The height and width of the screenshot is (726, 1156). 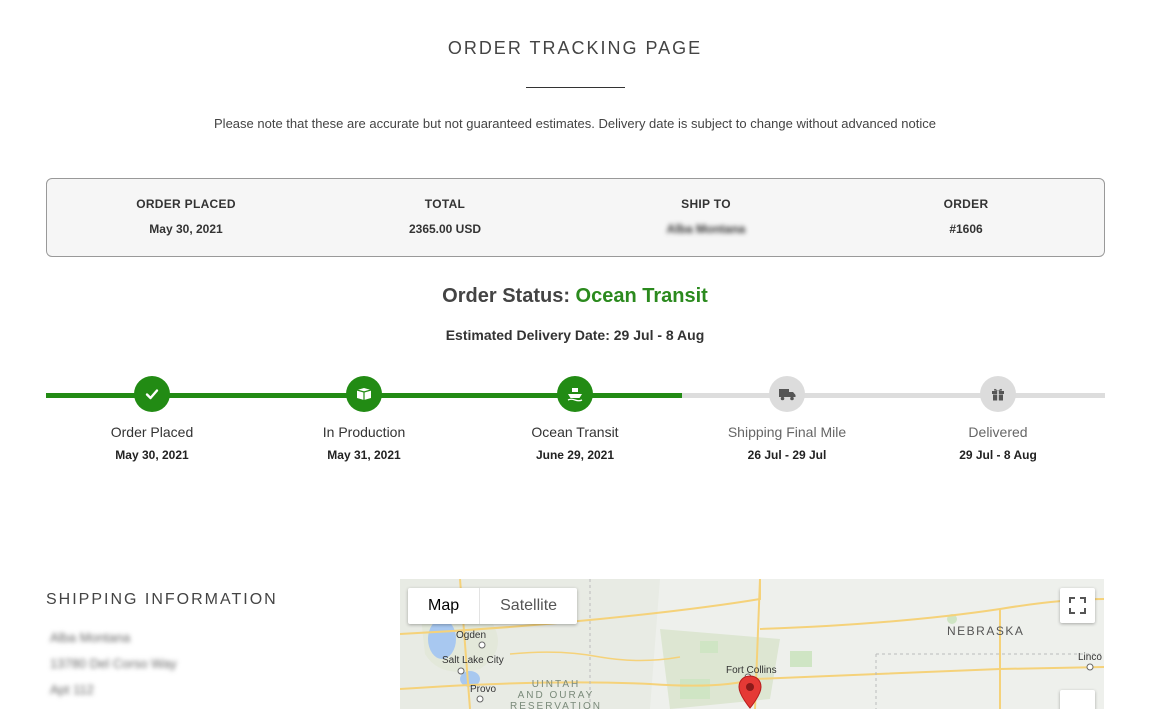 I want to click on order-number: #1606, so click(x=966, y=229).